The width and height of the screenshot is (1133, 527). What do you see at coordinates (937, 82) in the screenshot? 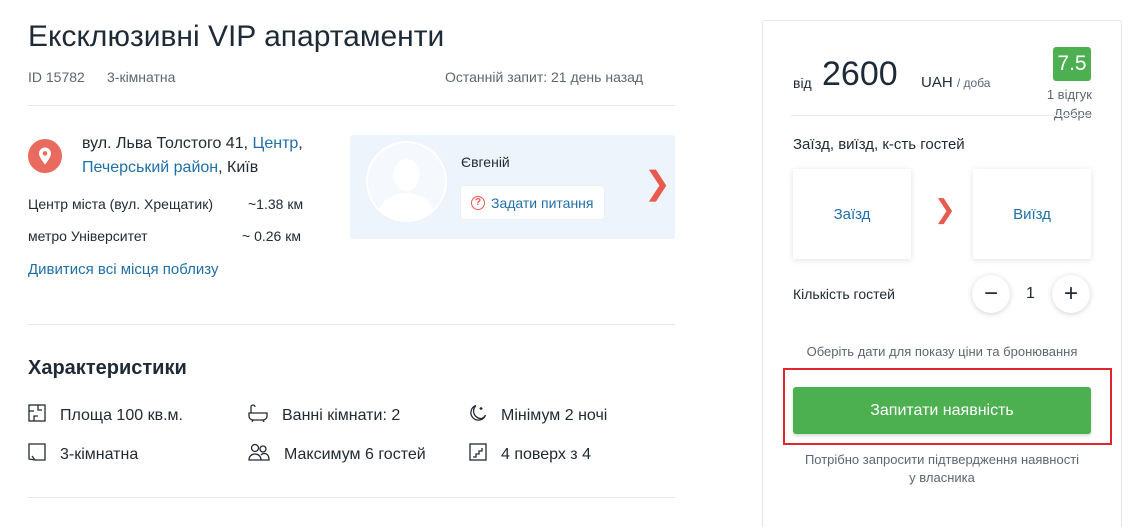
I see `currency: UAH` at bounding box center [937, 82].